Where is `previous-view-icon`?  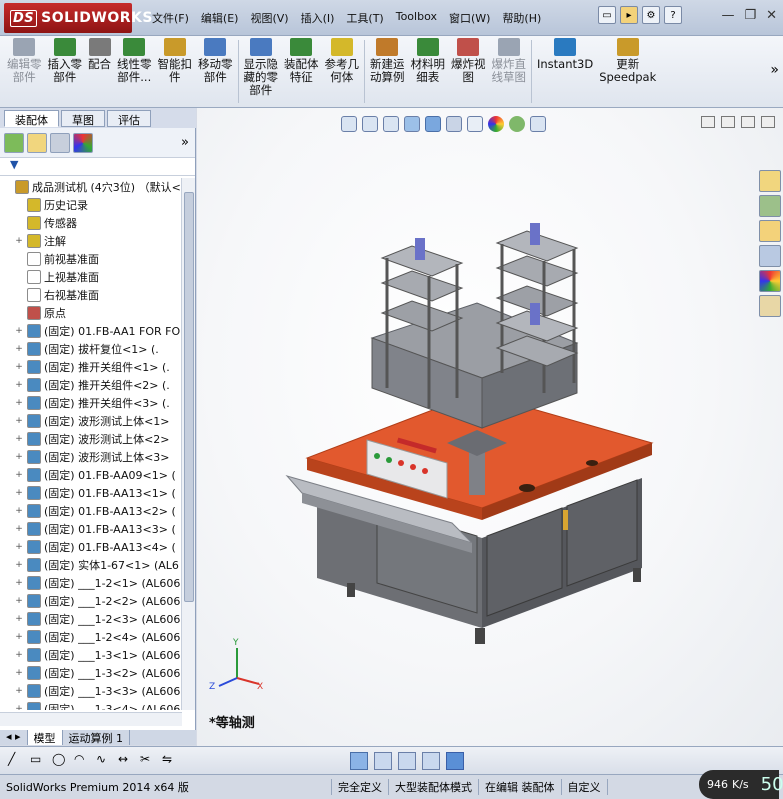 previous-view-icon is located at coordinates (391, 124).